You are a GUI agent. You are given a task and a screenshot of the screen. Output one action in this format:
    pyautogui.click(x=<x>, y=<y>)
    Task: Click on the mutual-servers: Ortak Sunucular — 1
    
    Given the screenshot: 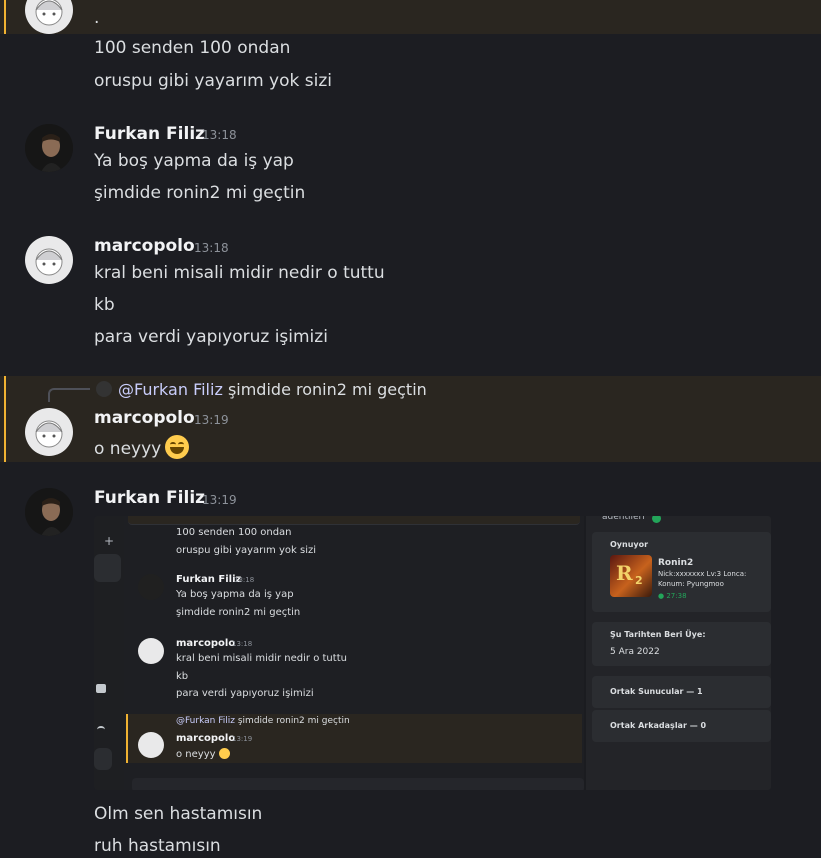 What is the action you would take?
    pyautogui.click(x=656, y=691)
    